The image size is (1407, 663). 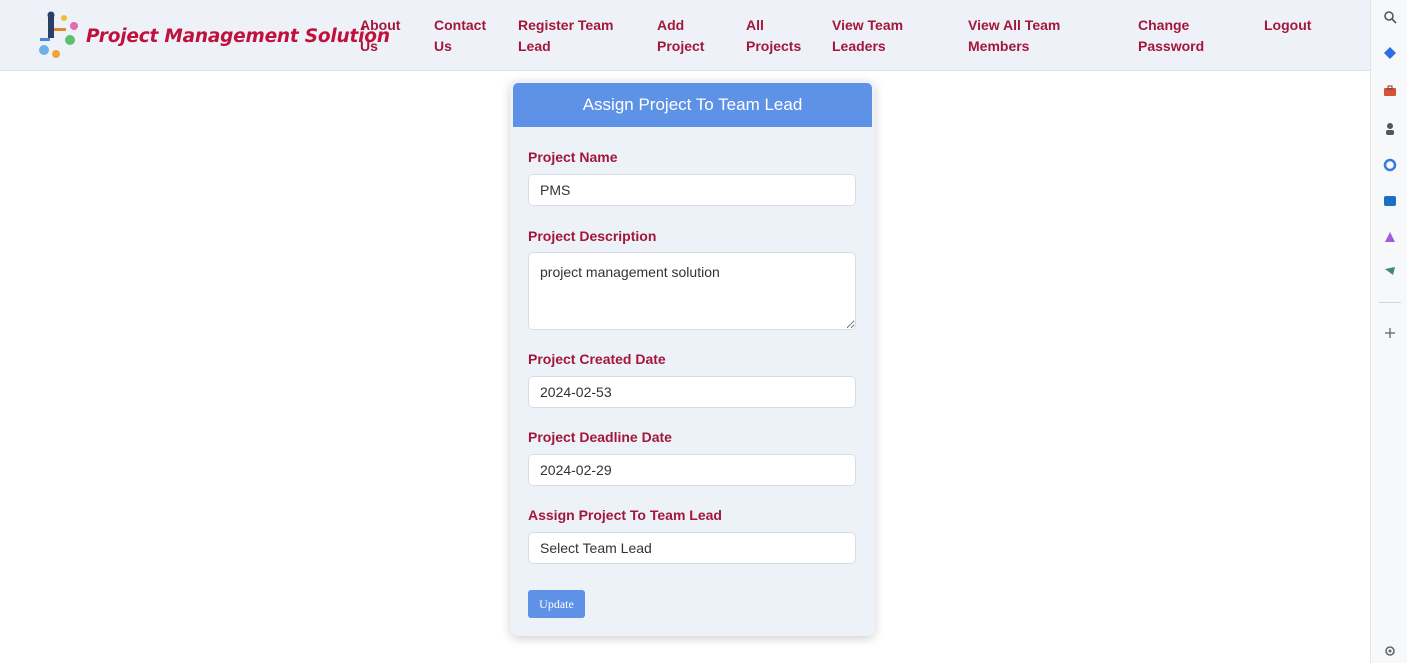 What do you see at coordinates (1014, 36) in the screenshot?
I see `nav-view-all-team-members: View All Team Members` at bounding box center [1014, 36].